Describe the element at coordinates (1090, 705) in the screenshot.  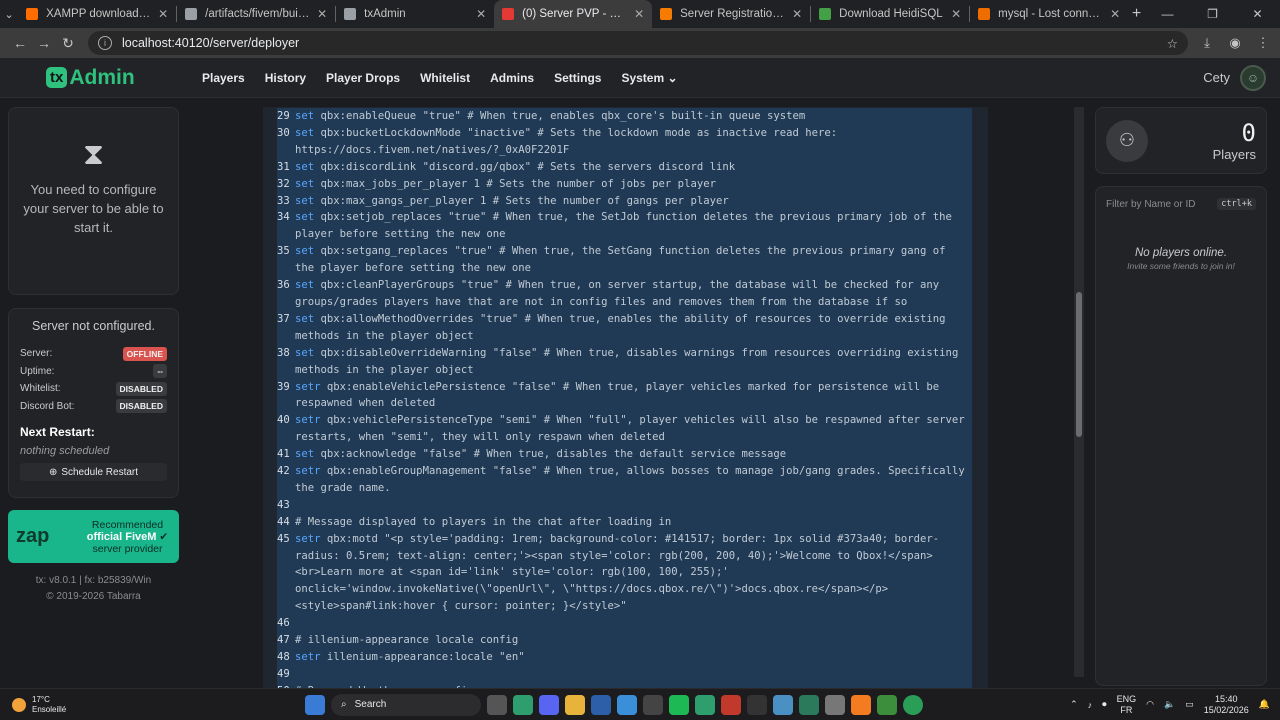
I see `headset-icon: ♪` at that location.